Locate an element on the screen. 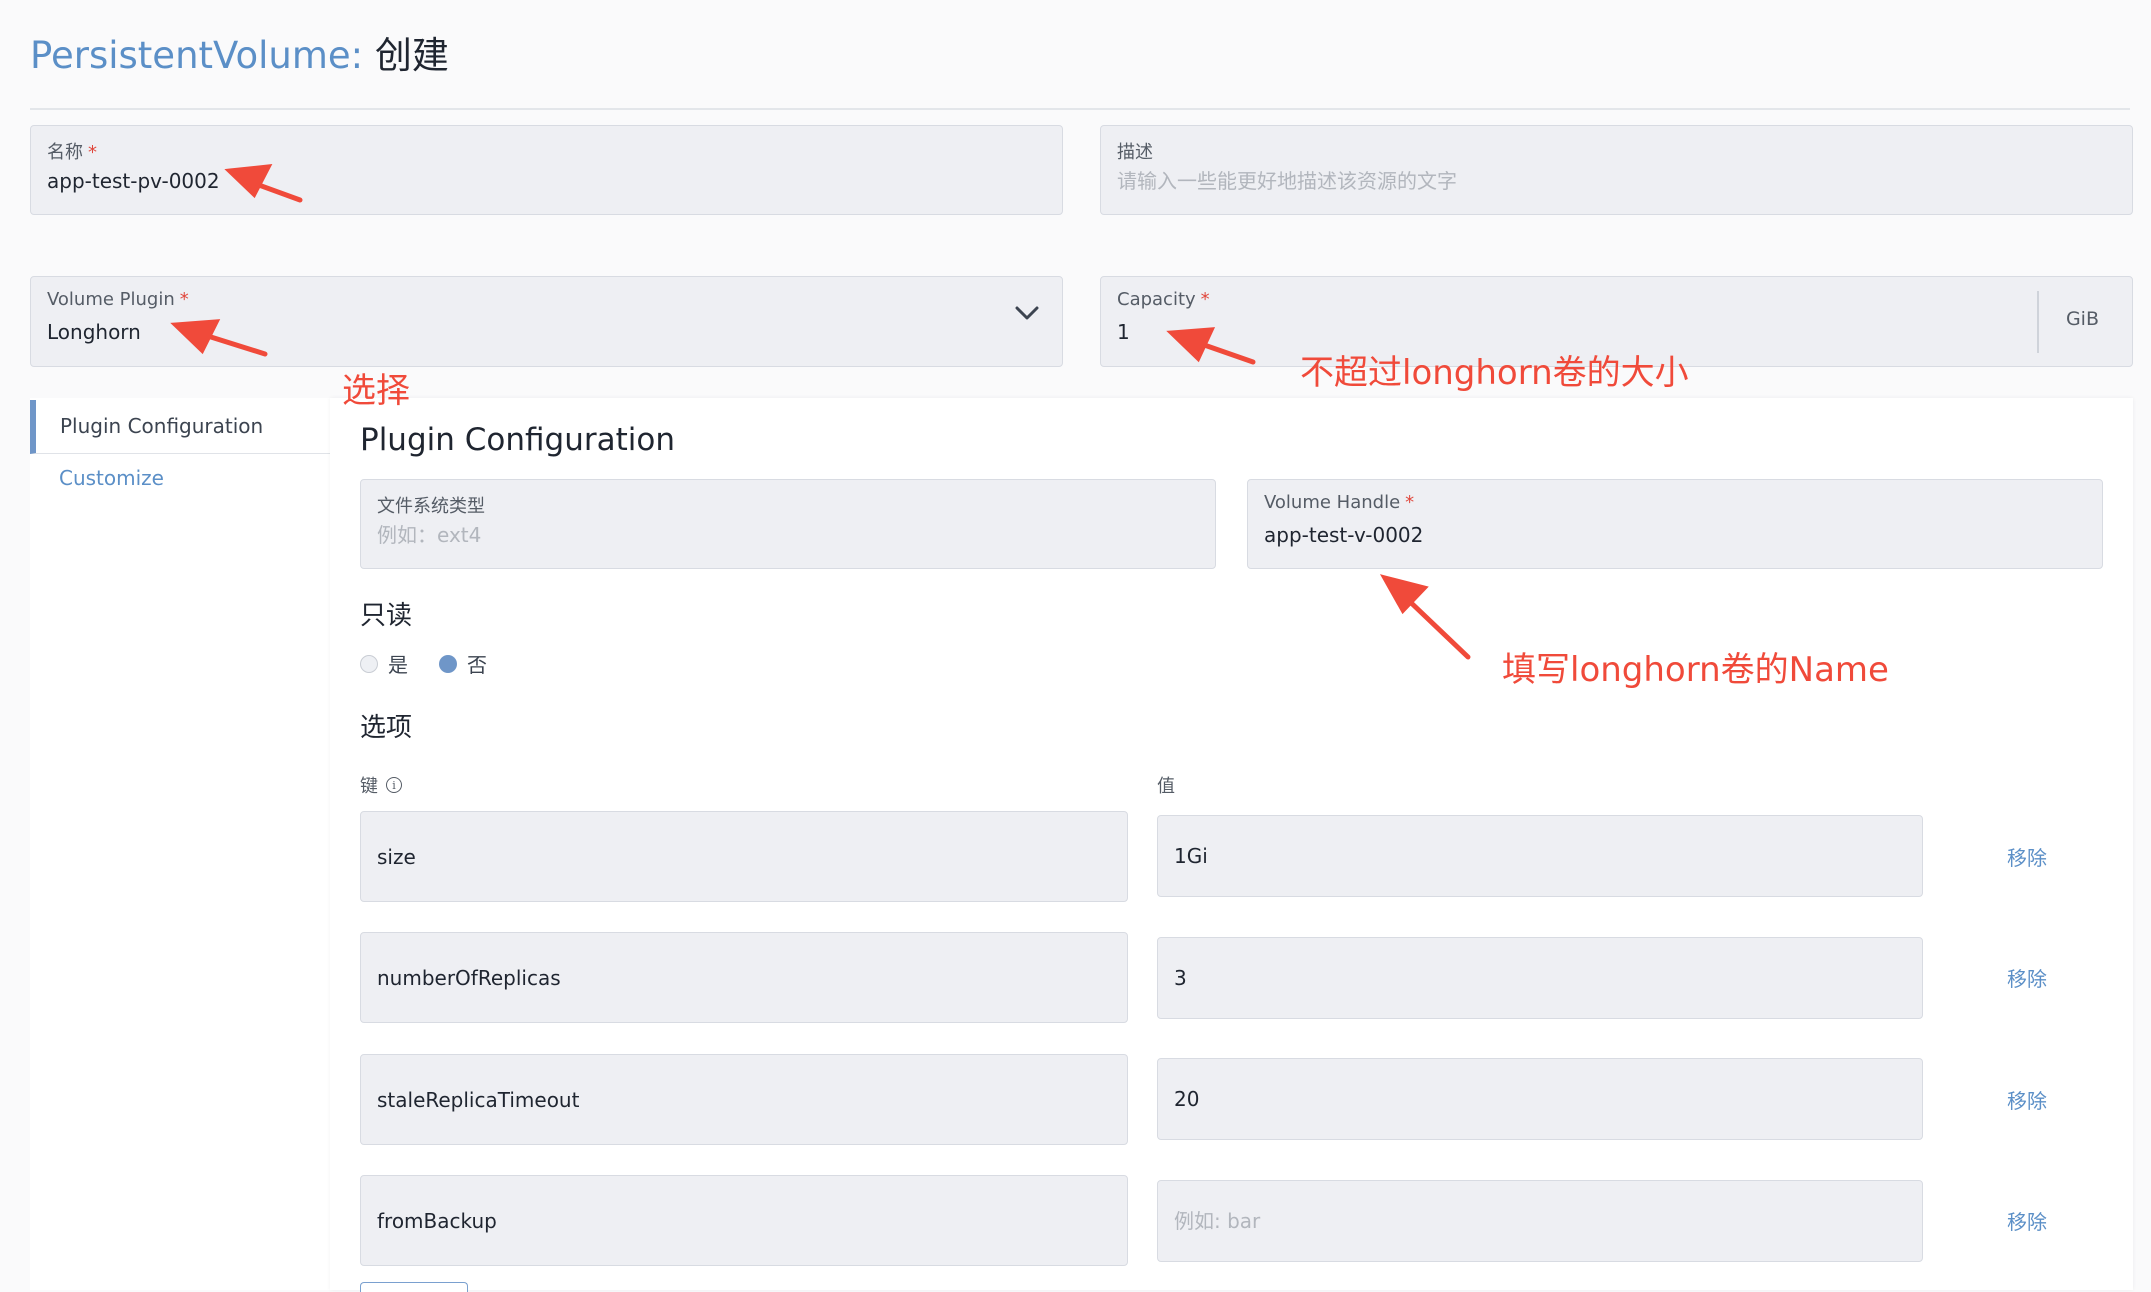 The width and height of the screenshot is (2151, 1292). page-title: PersistentVolume: 创建 is located at coordinates (239, 56).